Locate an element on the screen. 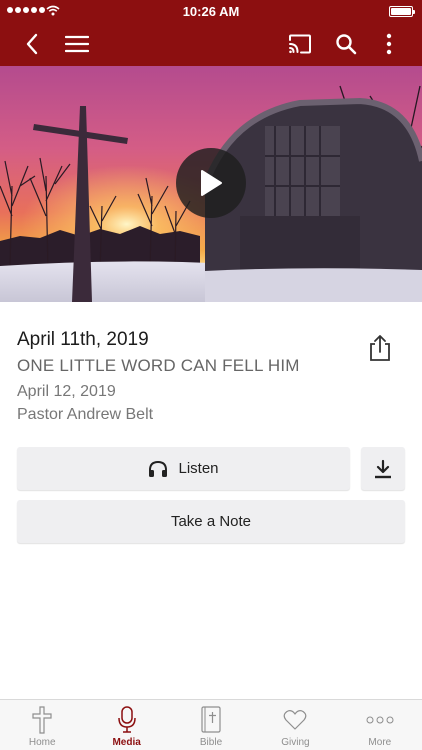 The height and width of the screenshot is (750, 422). heart-icon is located at coordinates (295, 720).